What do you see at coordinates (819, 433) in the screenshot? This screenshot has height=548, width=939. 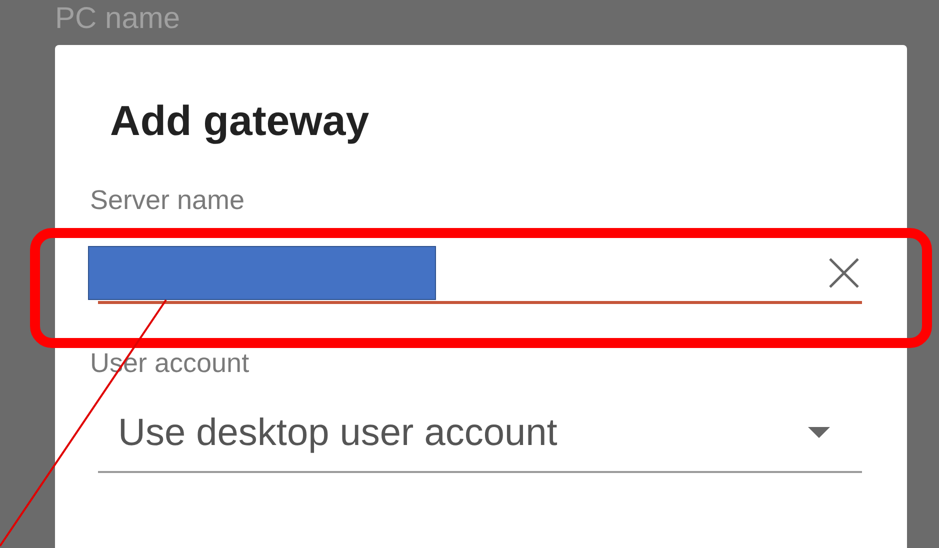 I see `caret-icon` at bounding box center [819, 433].